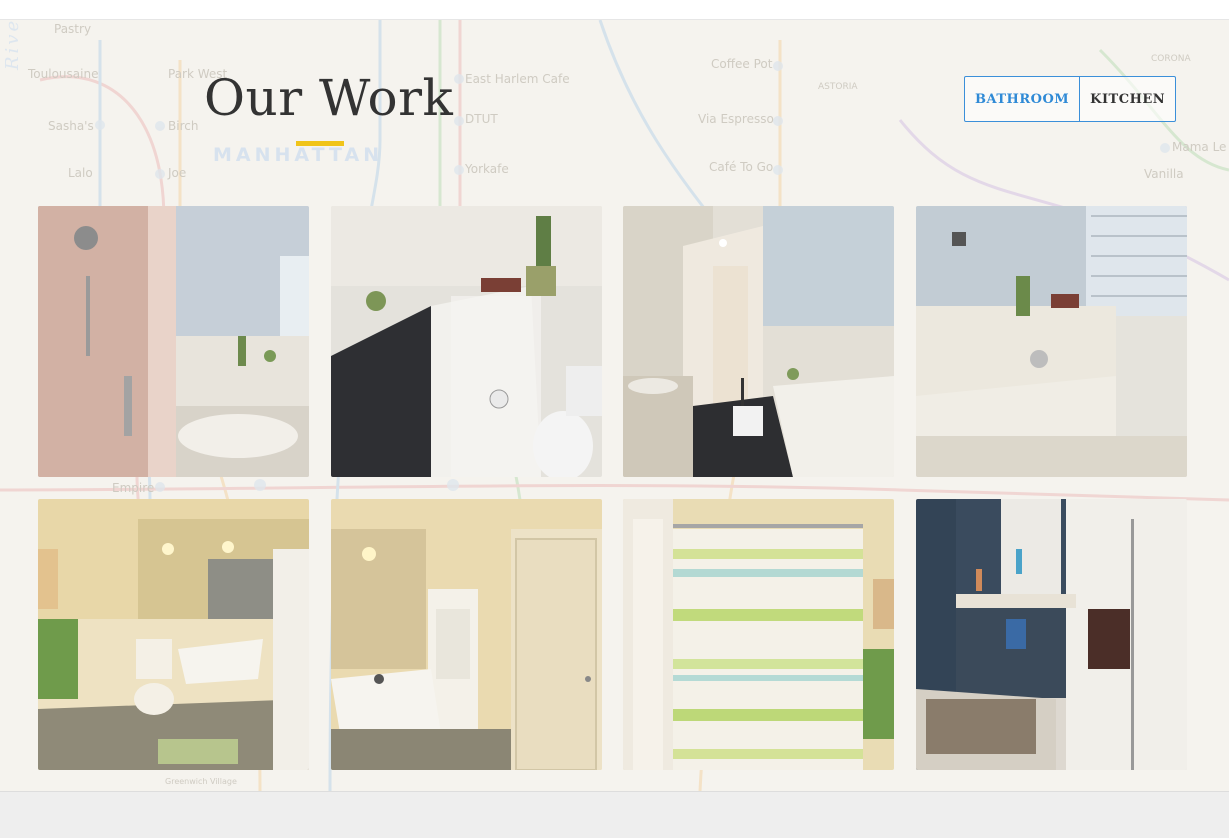  I want to click on filter-bathroom-button: BATHROOM, so click(1022, 99).